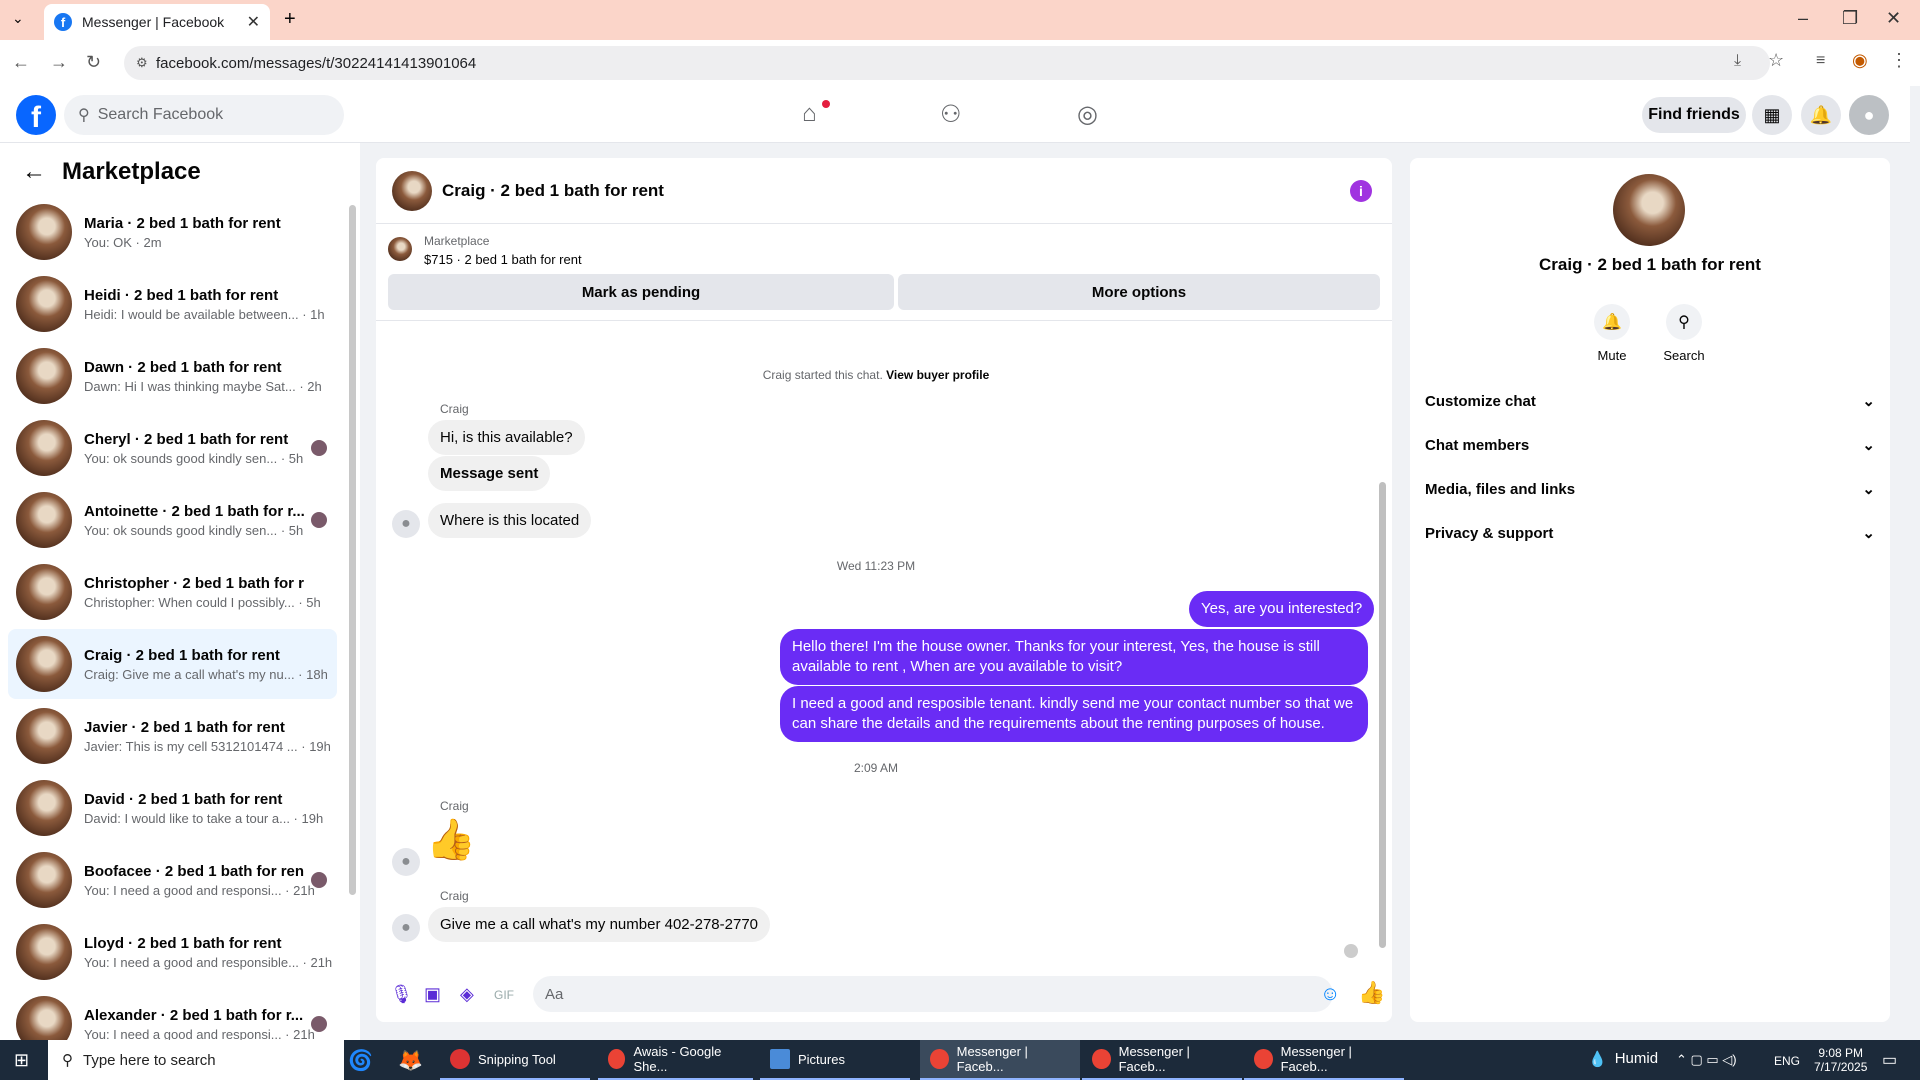 The width and height of the screenshot is (1920, 1080). Describe the element at coordinates (510, 520) in the screenshot. I see `incoming-message: Where is this located` at that location.